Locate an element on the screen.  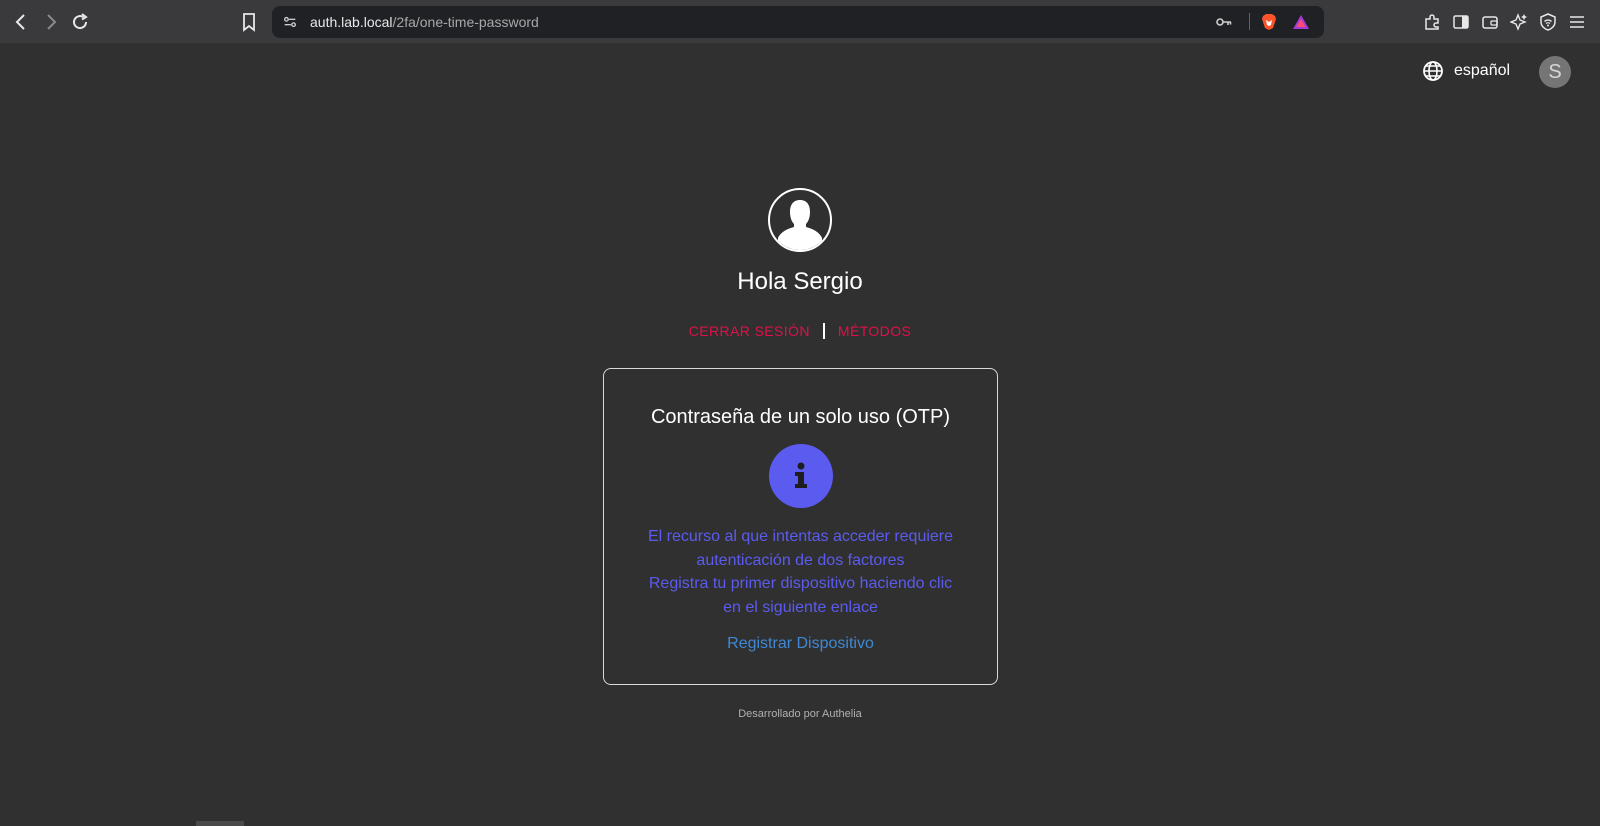
leo-ai-button is located at coordinates (1519, 22).